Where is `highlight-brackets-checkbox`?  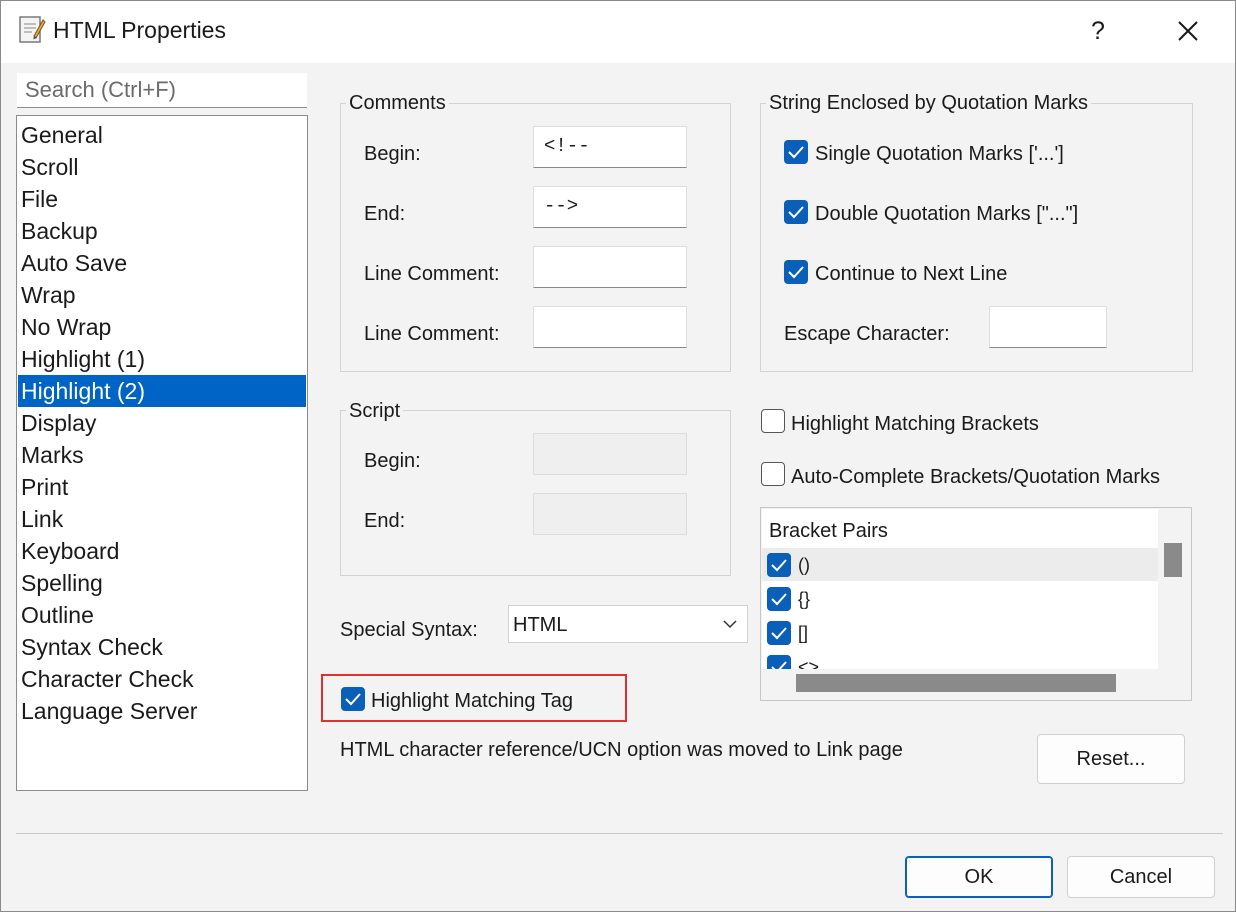
highlight-brackets-checkbox is located at coordinates (773, 421).